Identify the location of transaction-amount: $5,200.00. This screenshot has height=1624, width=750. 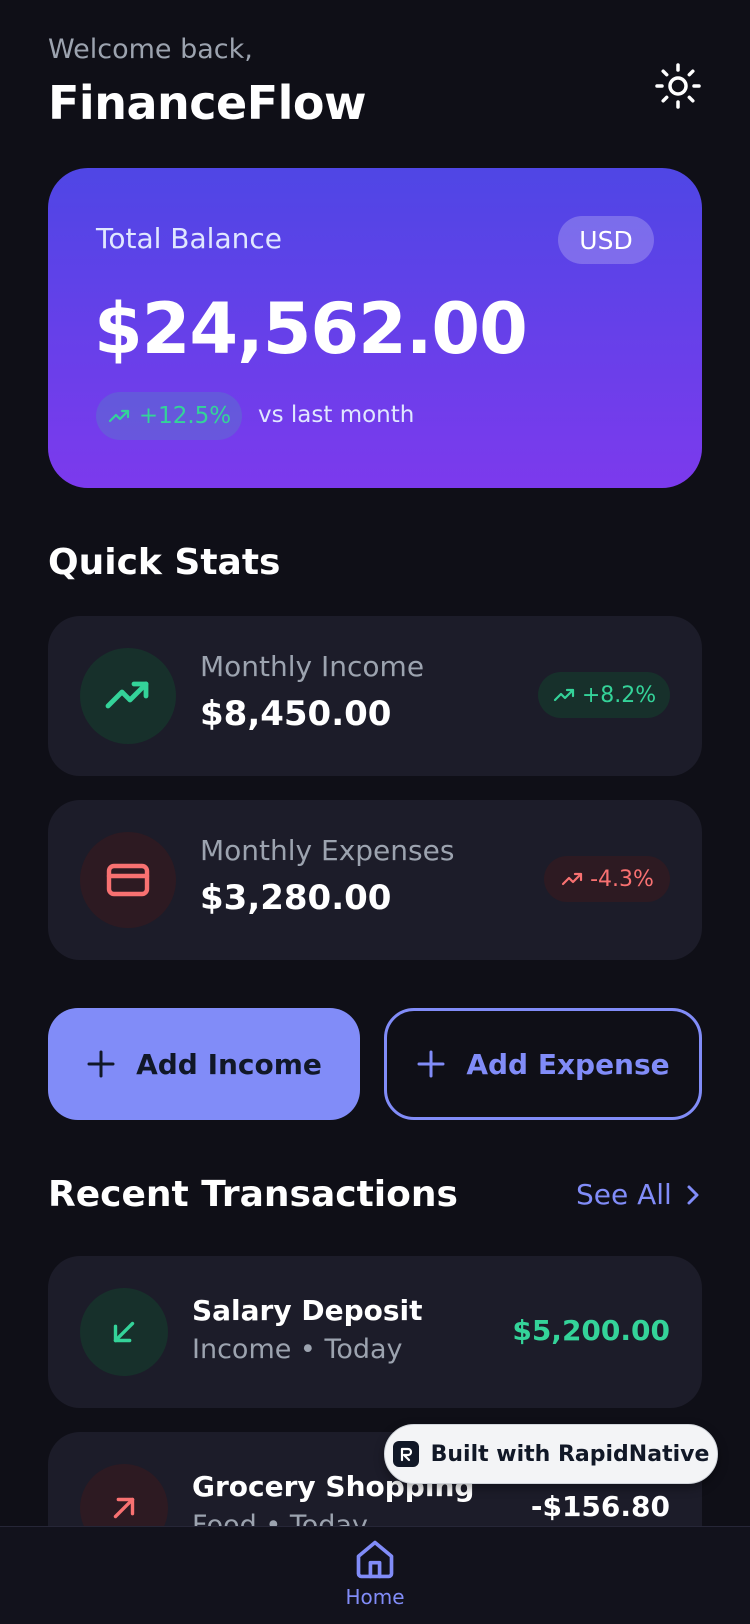
(591, 1330).